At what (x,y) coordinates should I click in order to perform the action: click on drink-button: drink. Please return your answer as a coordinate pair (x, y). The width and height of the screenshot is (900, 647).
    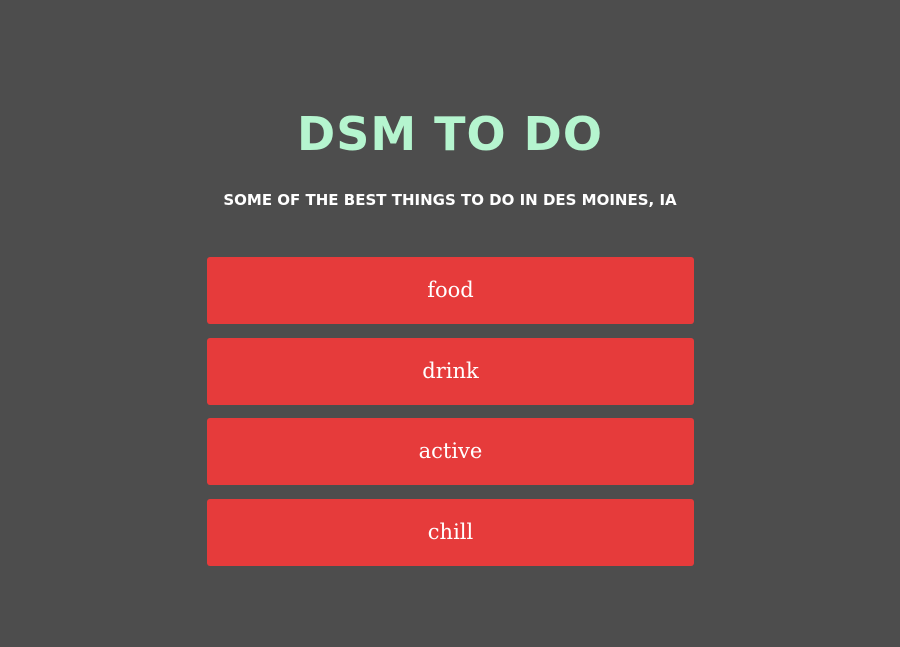
    Looking at the image, I should click on (450, 371).